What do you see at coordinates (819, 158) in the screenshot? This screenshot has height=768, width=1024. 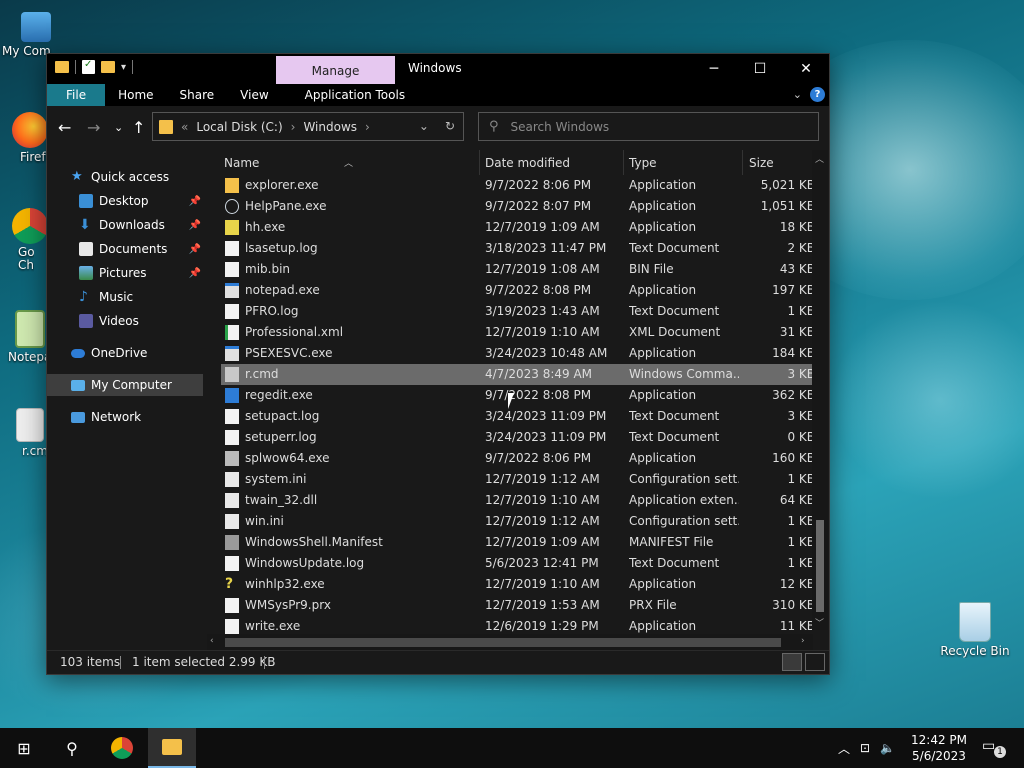 I see `scroll-up-icon: ︿` at bounding box center [819, 158].